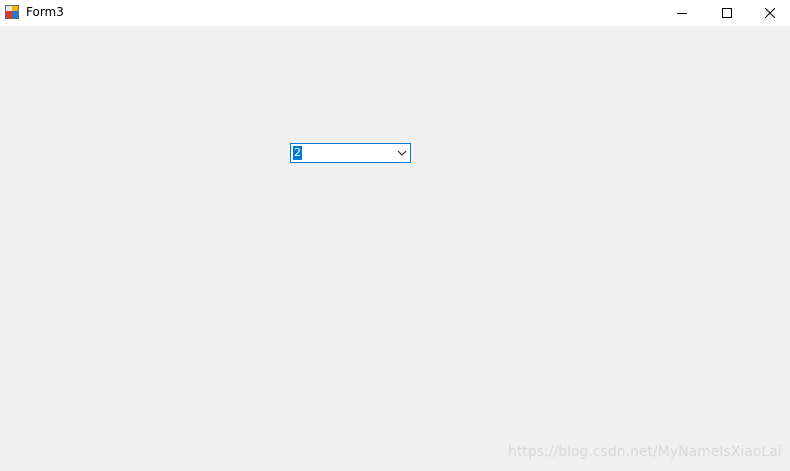  Describe the element at coordinates (12, 12) in the screenshot. I see `form-app-icon` at that location.